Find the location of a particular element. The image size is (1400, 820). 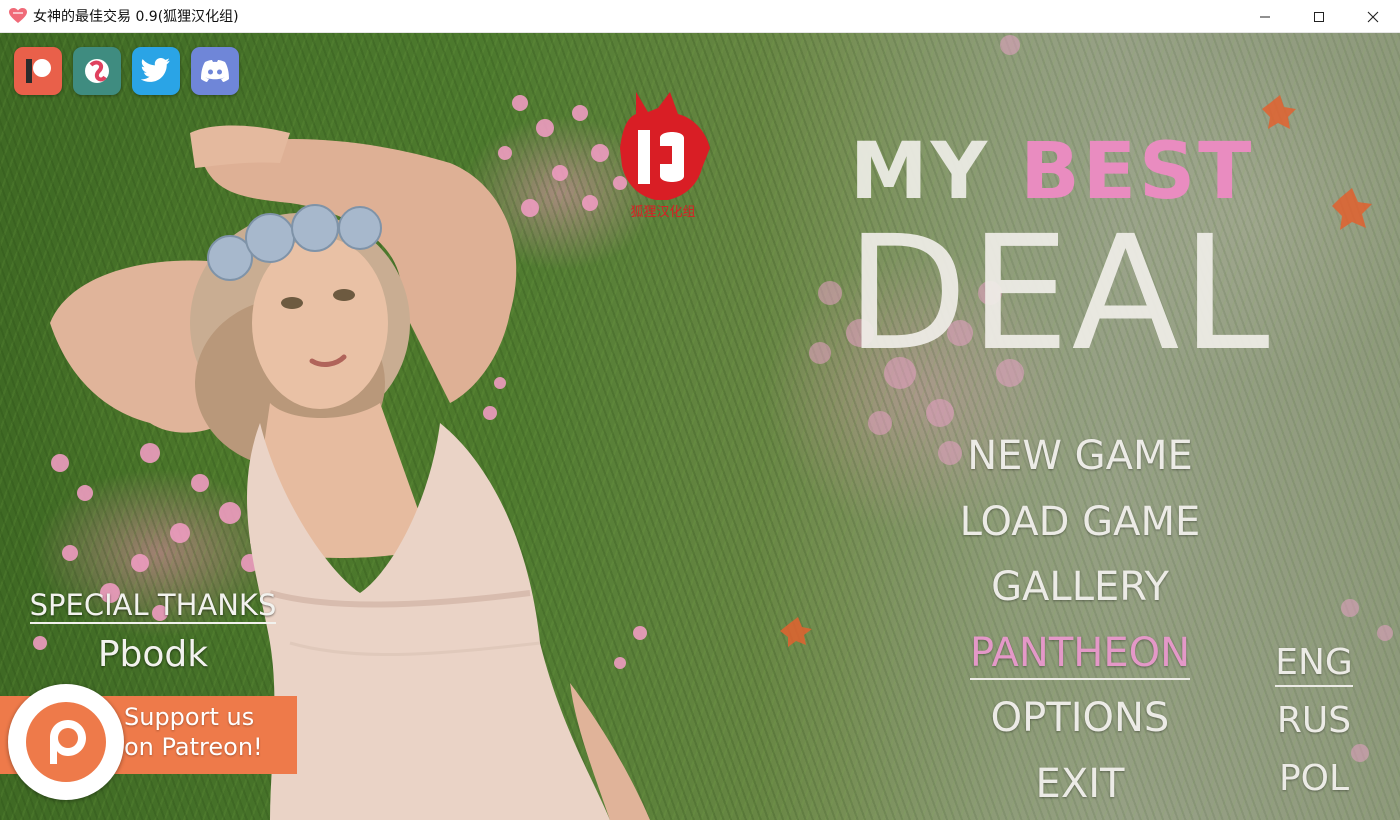

close-icon is located at coordinates (1373, 16).